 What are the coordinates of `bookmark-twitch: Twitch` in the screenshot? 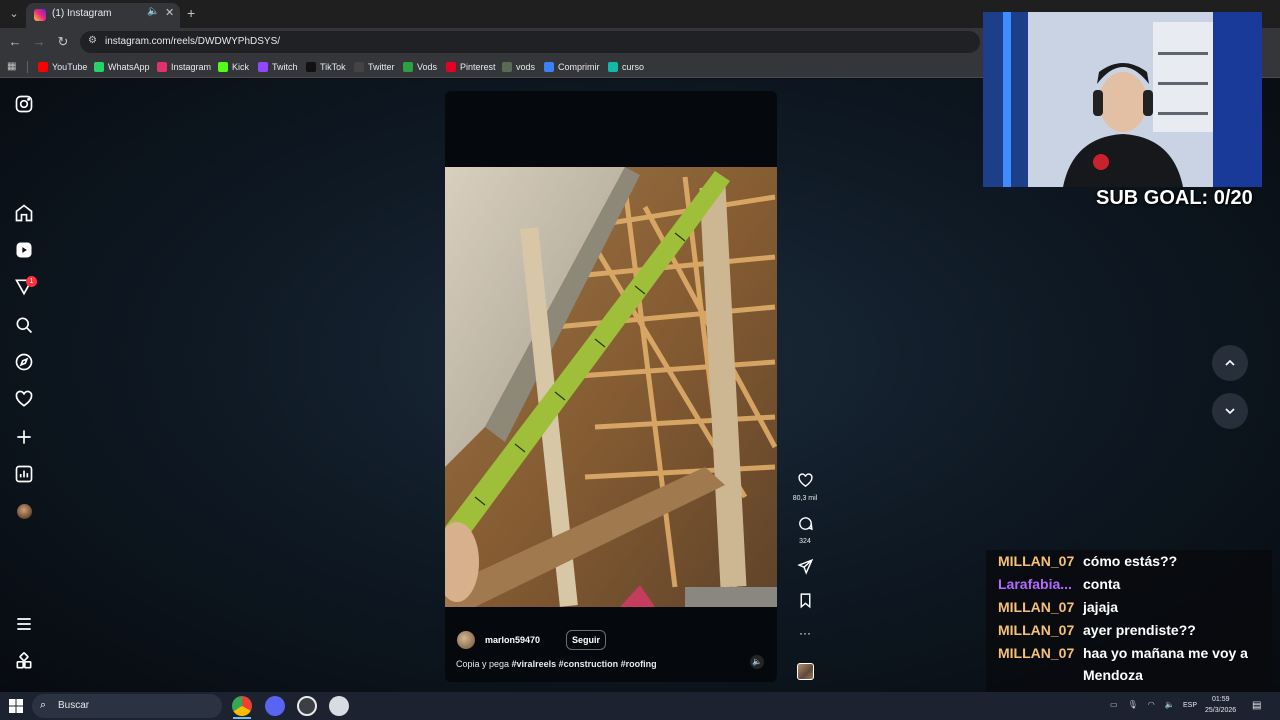 It's located at (278, 67).